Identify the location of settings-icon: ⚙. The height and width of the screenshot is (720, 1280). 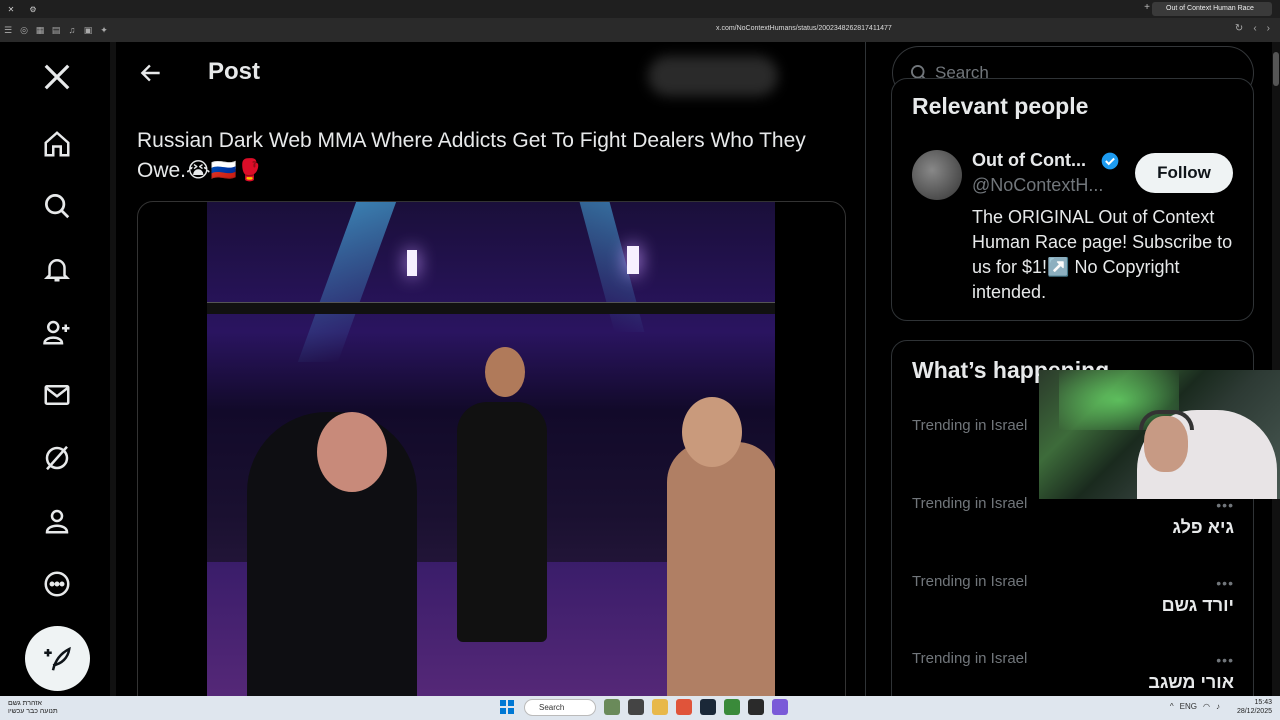
(33, 9).